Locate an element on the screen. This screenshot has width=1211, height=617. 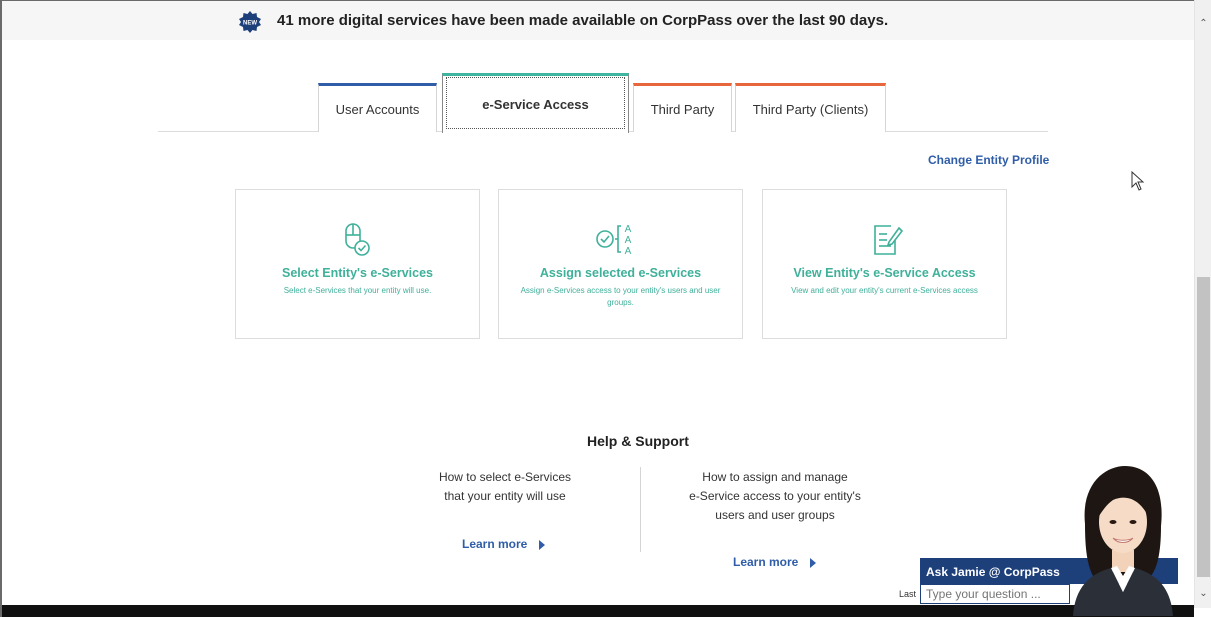
help-right-line-2: e-Service access to your entity's is located at coordinates (775, 496).